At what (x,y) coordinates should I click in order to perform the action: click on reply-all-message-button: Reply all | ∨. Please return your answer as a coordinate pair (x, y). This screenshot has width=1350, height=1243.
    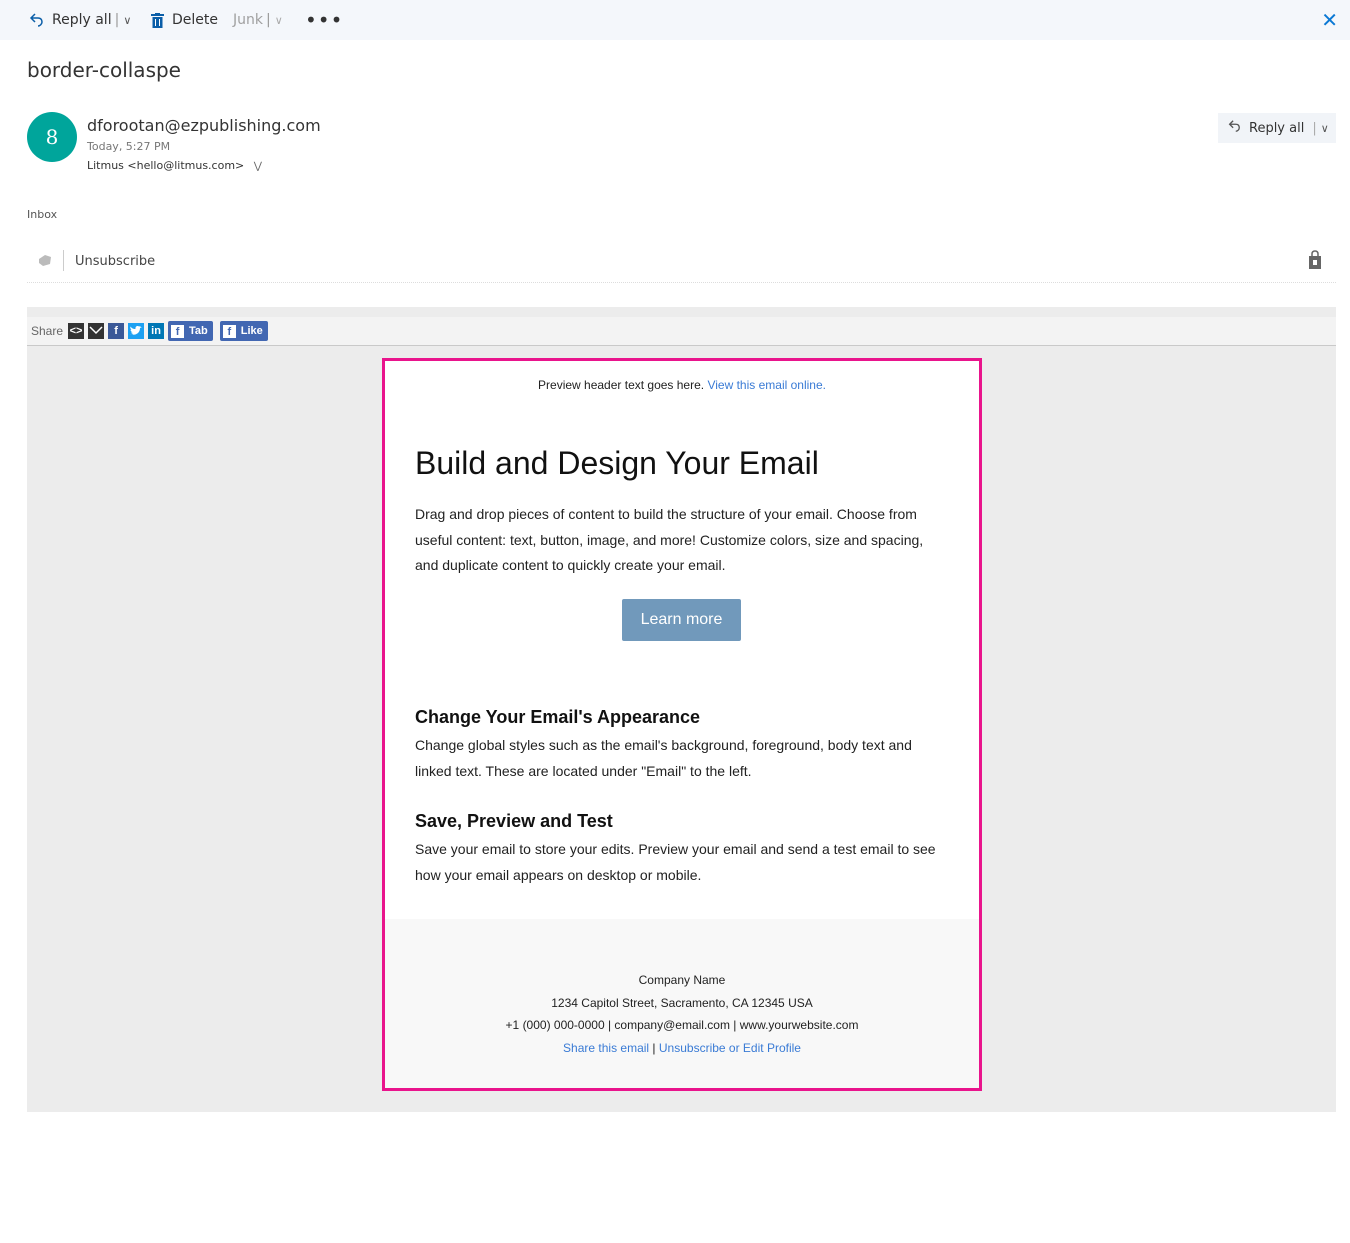
    Looking at the image, I should click on (1277, 128).